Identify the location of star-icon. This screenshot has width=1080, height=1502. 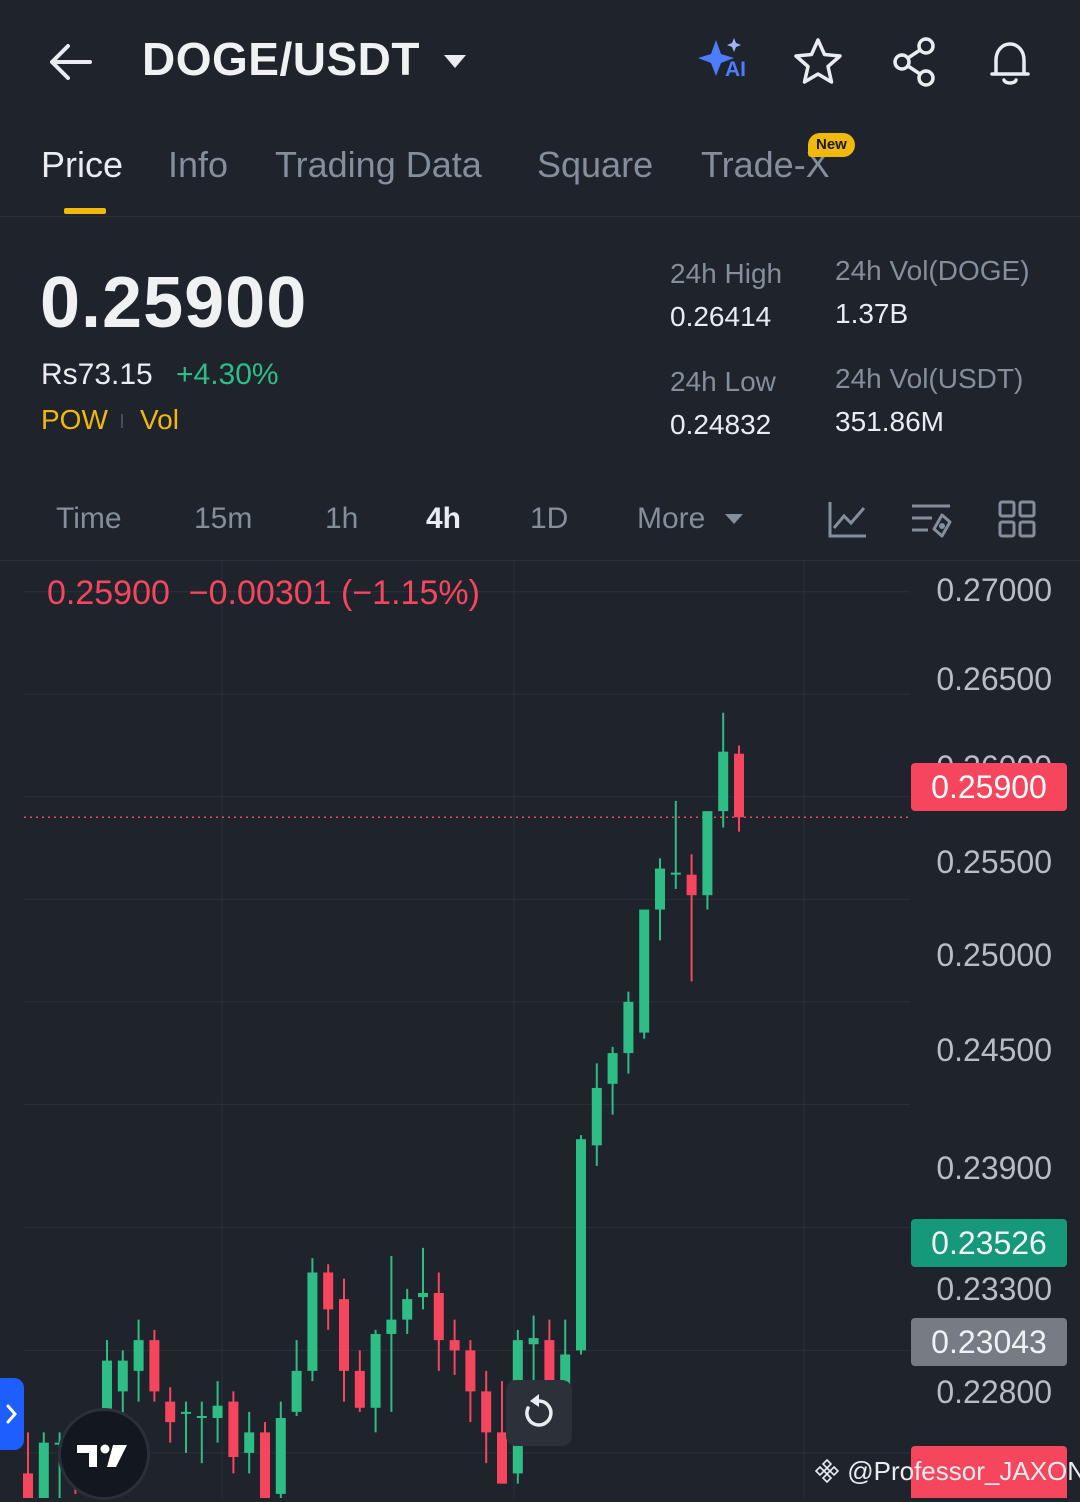
(818, 62).